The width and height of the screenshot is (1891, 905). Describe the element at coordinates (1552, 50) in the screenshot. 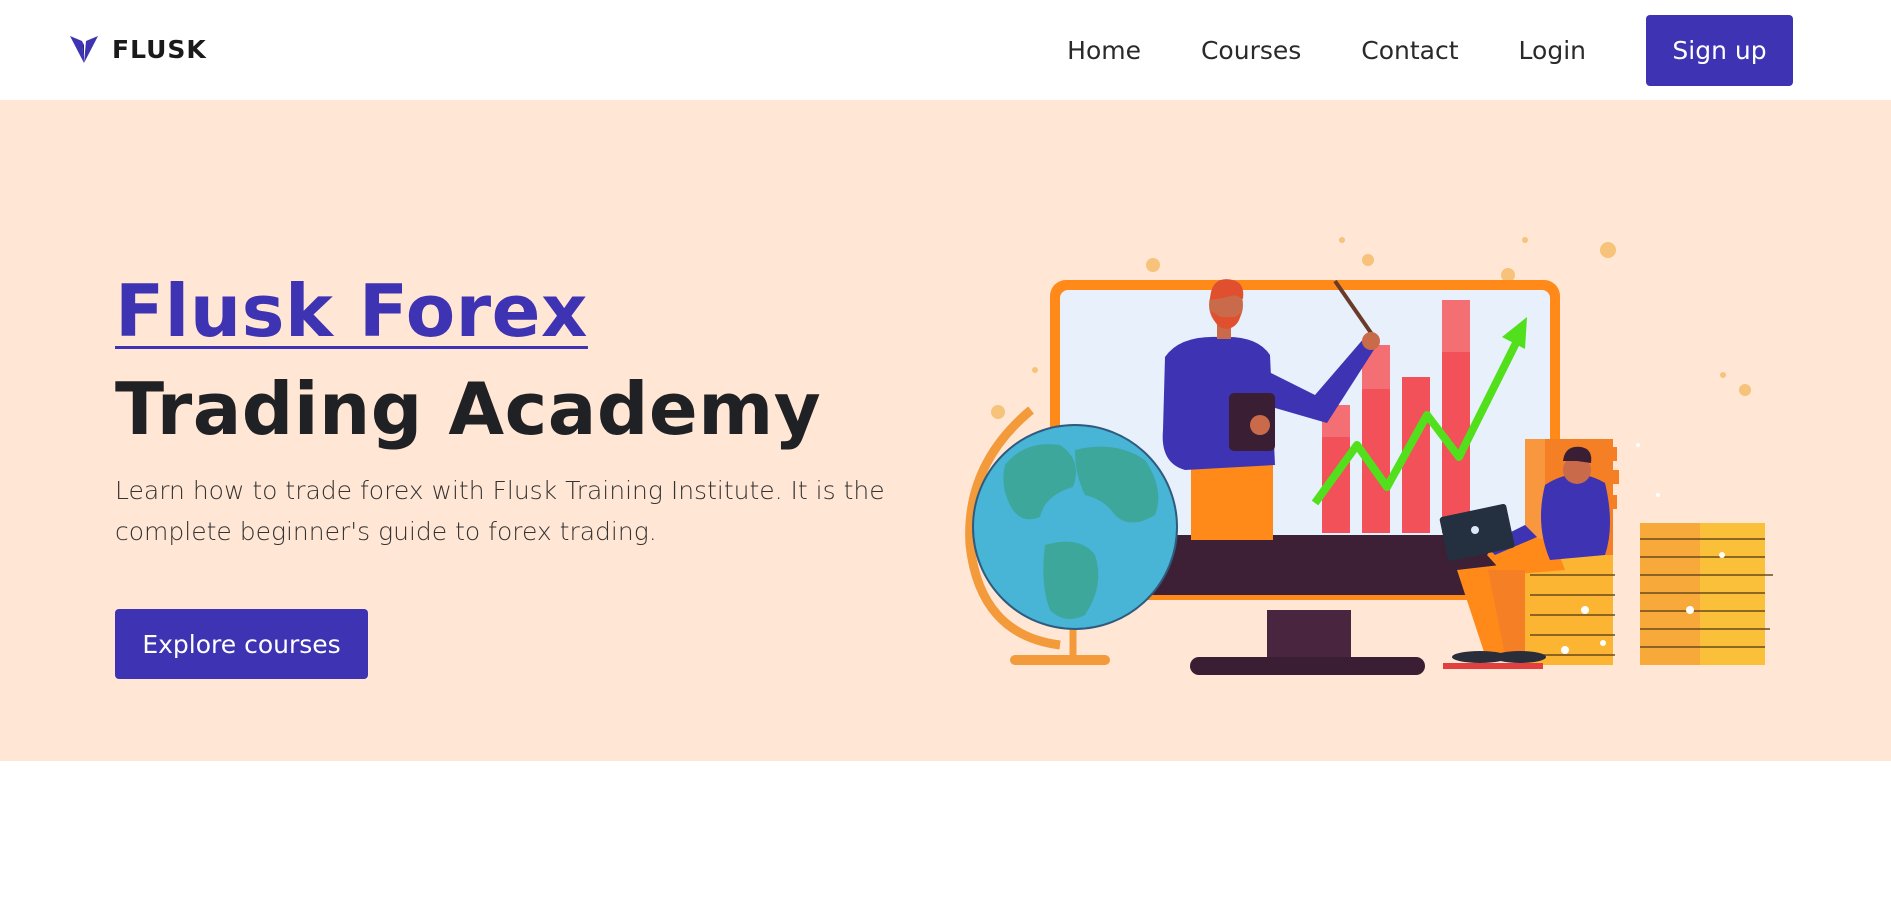

I see `nav-link-login: Login` at that location.